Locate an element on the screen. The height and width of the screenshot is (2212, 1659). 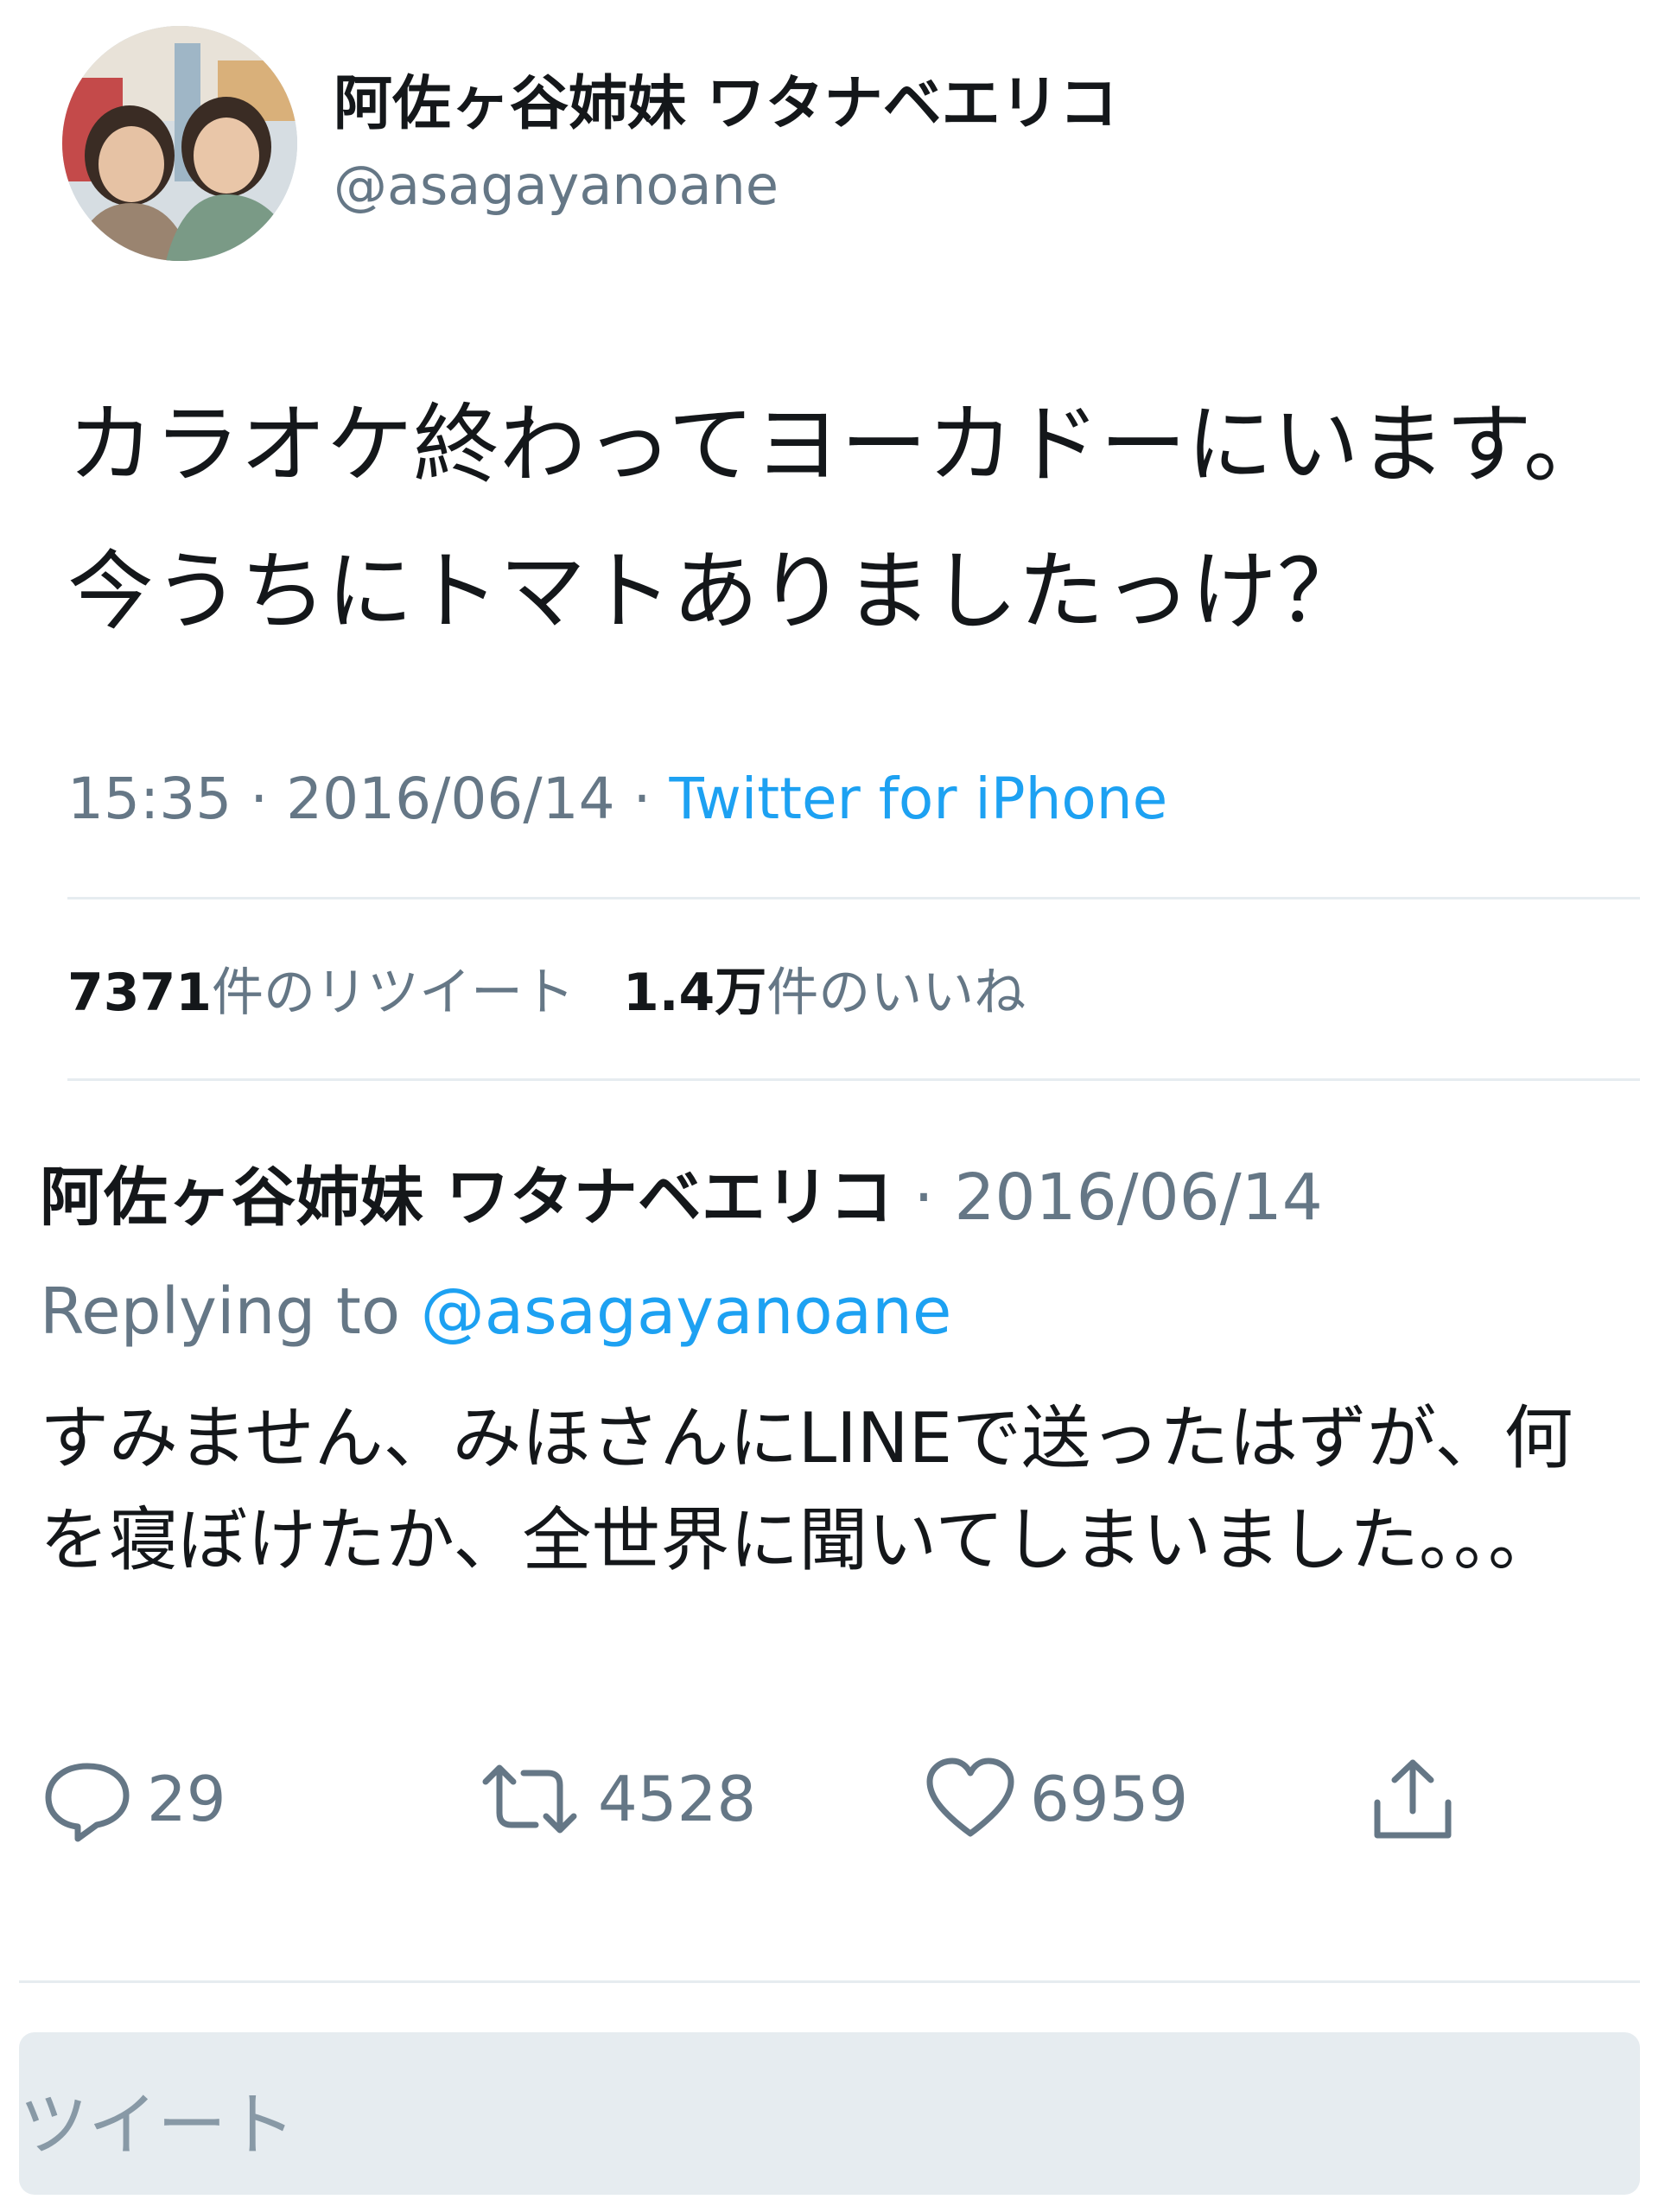
retweets-count: 7371 is located at coordinates (139, 993).